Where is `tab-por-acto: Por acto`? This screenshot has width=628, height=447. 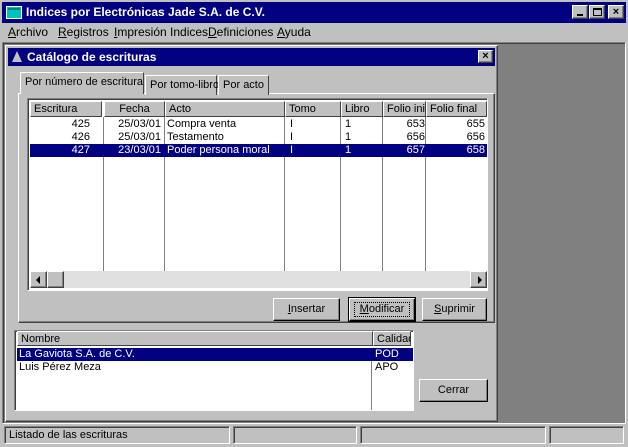 tab-por-acto: Por acto is located at coordinates (243, 85).